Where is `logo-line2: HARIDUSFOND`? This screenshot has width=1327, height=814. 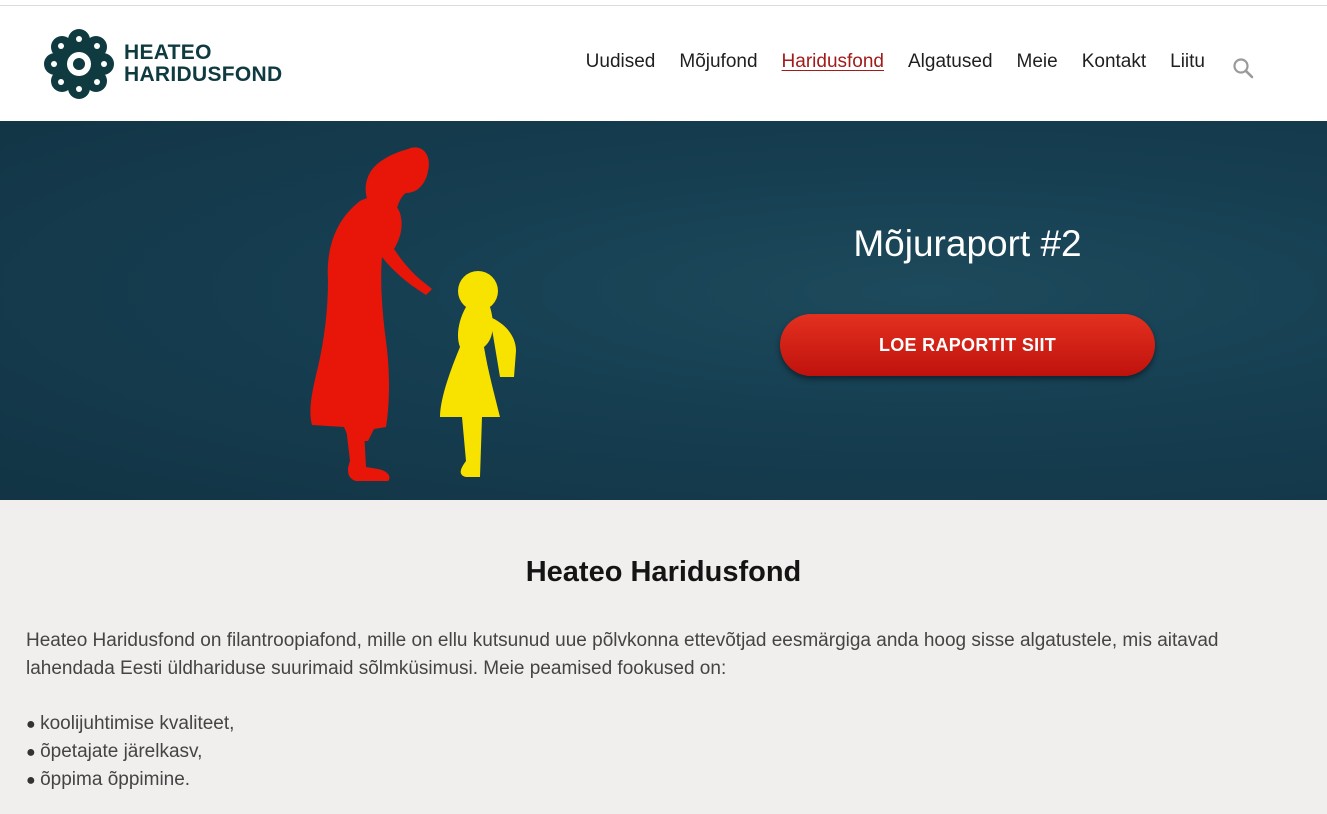 logo-line2: HARIDUSFOND is located at coordinates (203, 74).